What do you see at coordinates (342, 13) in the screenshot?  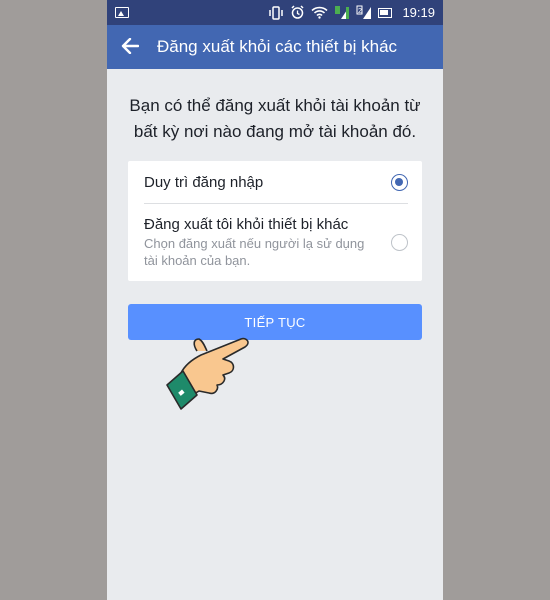 I see `signal-sim1-icon` at bounding box center [342, 13].